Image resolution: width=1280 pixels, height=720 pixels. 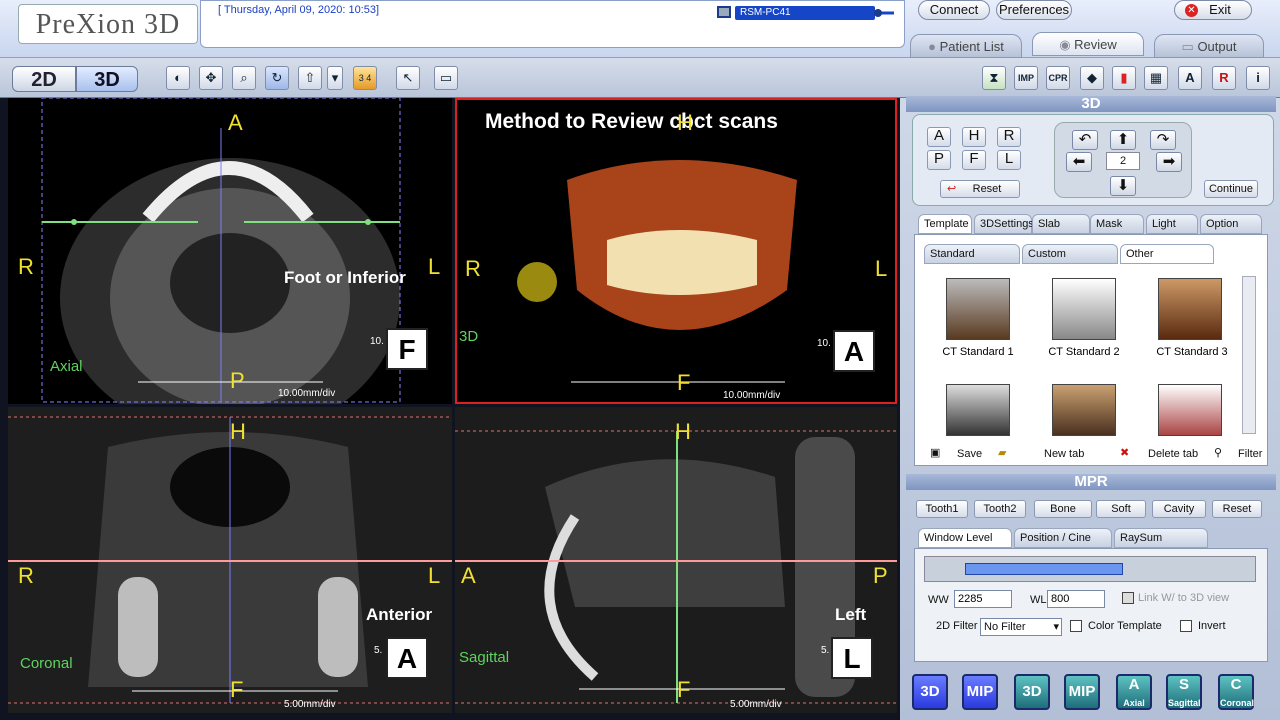 I want to click on delete-tab-button: Delete tab, so click(x=1173, y=454).